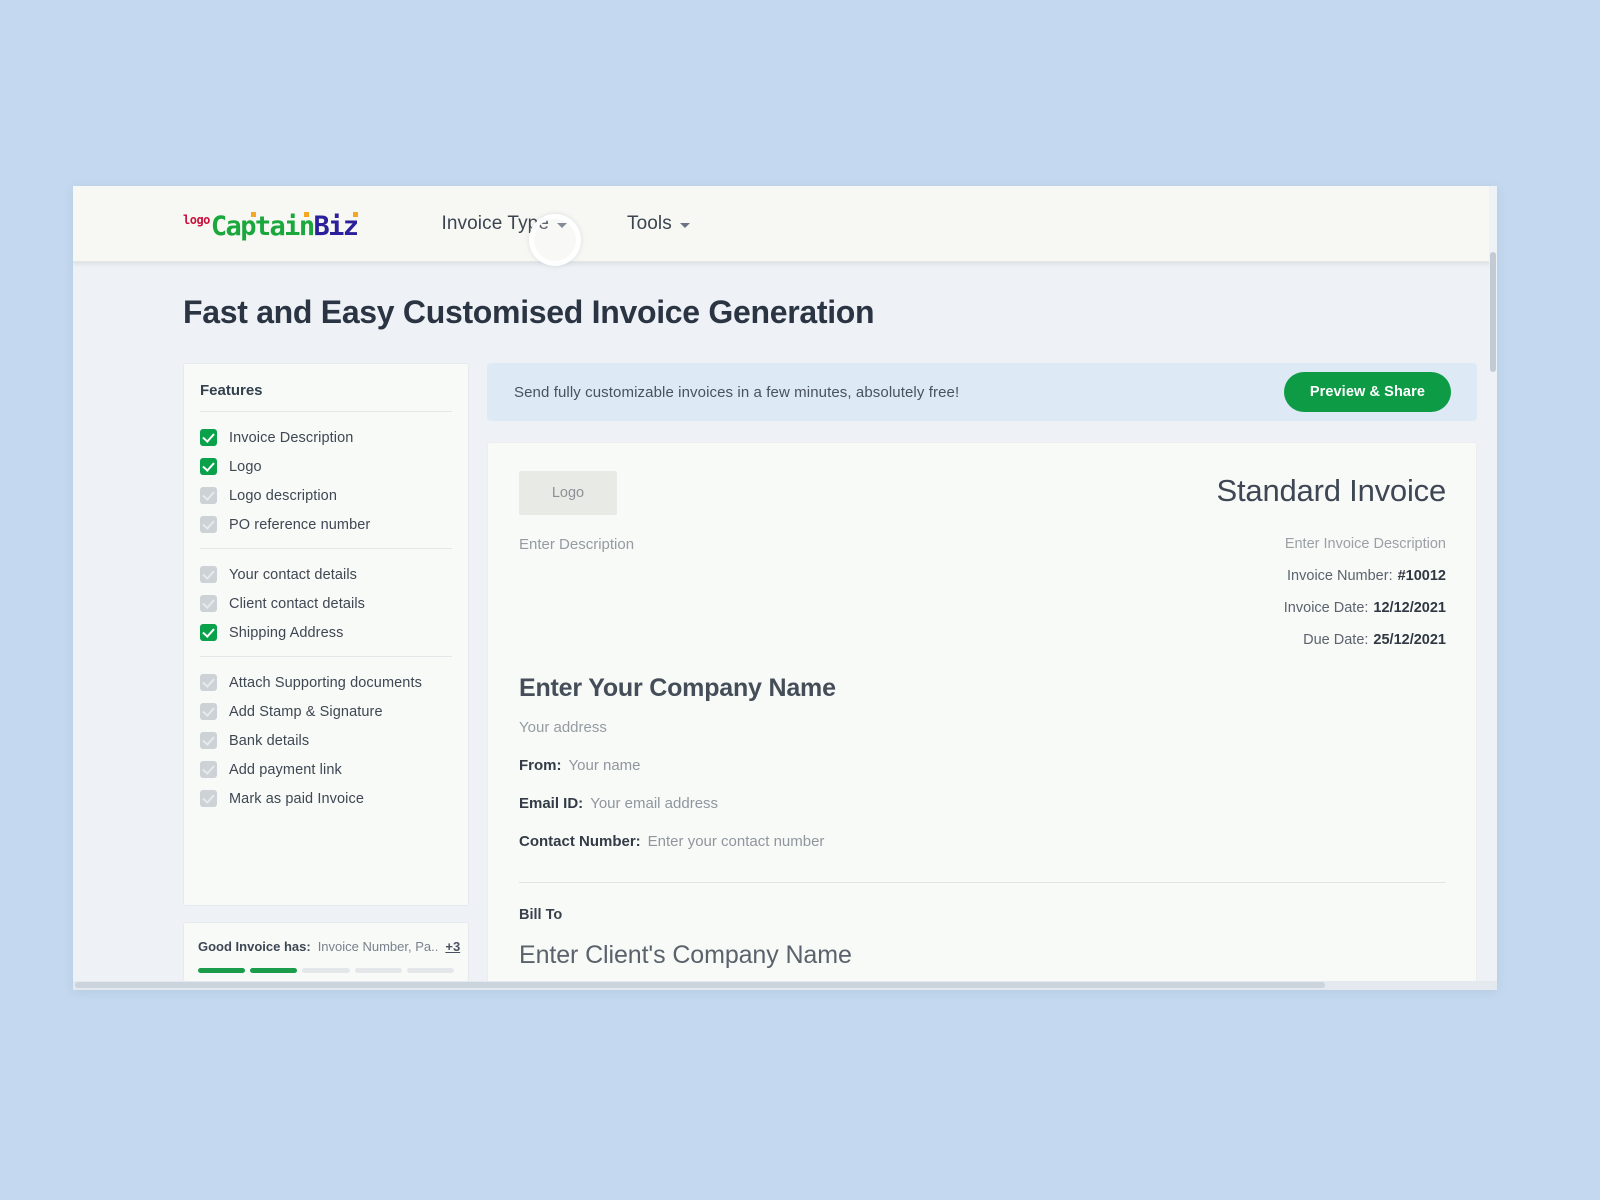 This screenshot has width=1600, height=1200. What do you see at coordinates (1365, 544) in the screenshot?
I see `invoice-meta-description-input: Enter Invoice Description` at bounding box center [1365, 544].